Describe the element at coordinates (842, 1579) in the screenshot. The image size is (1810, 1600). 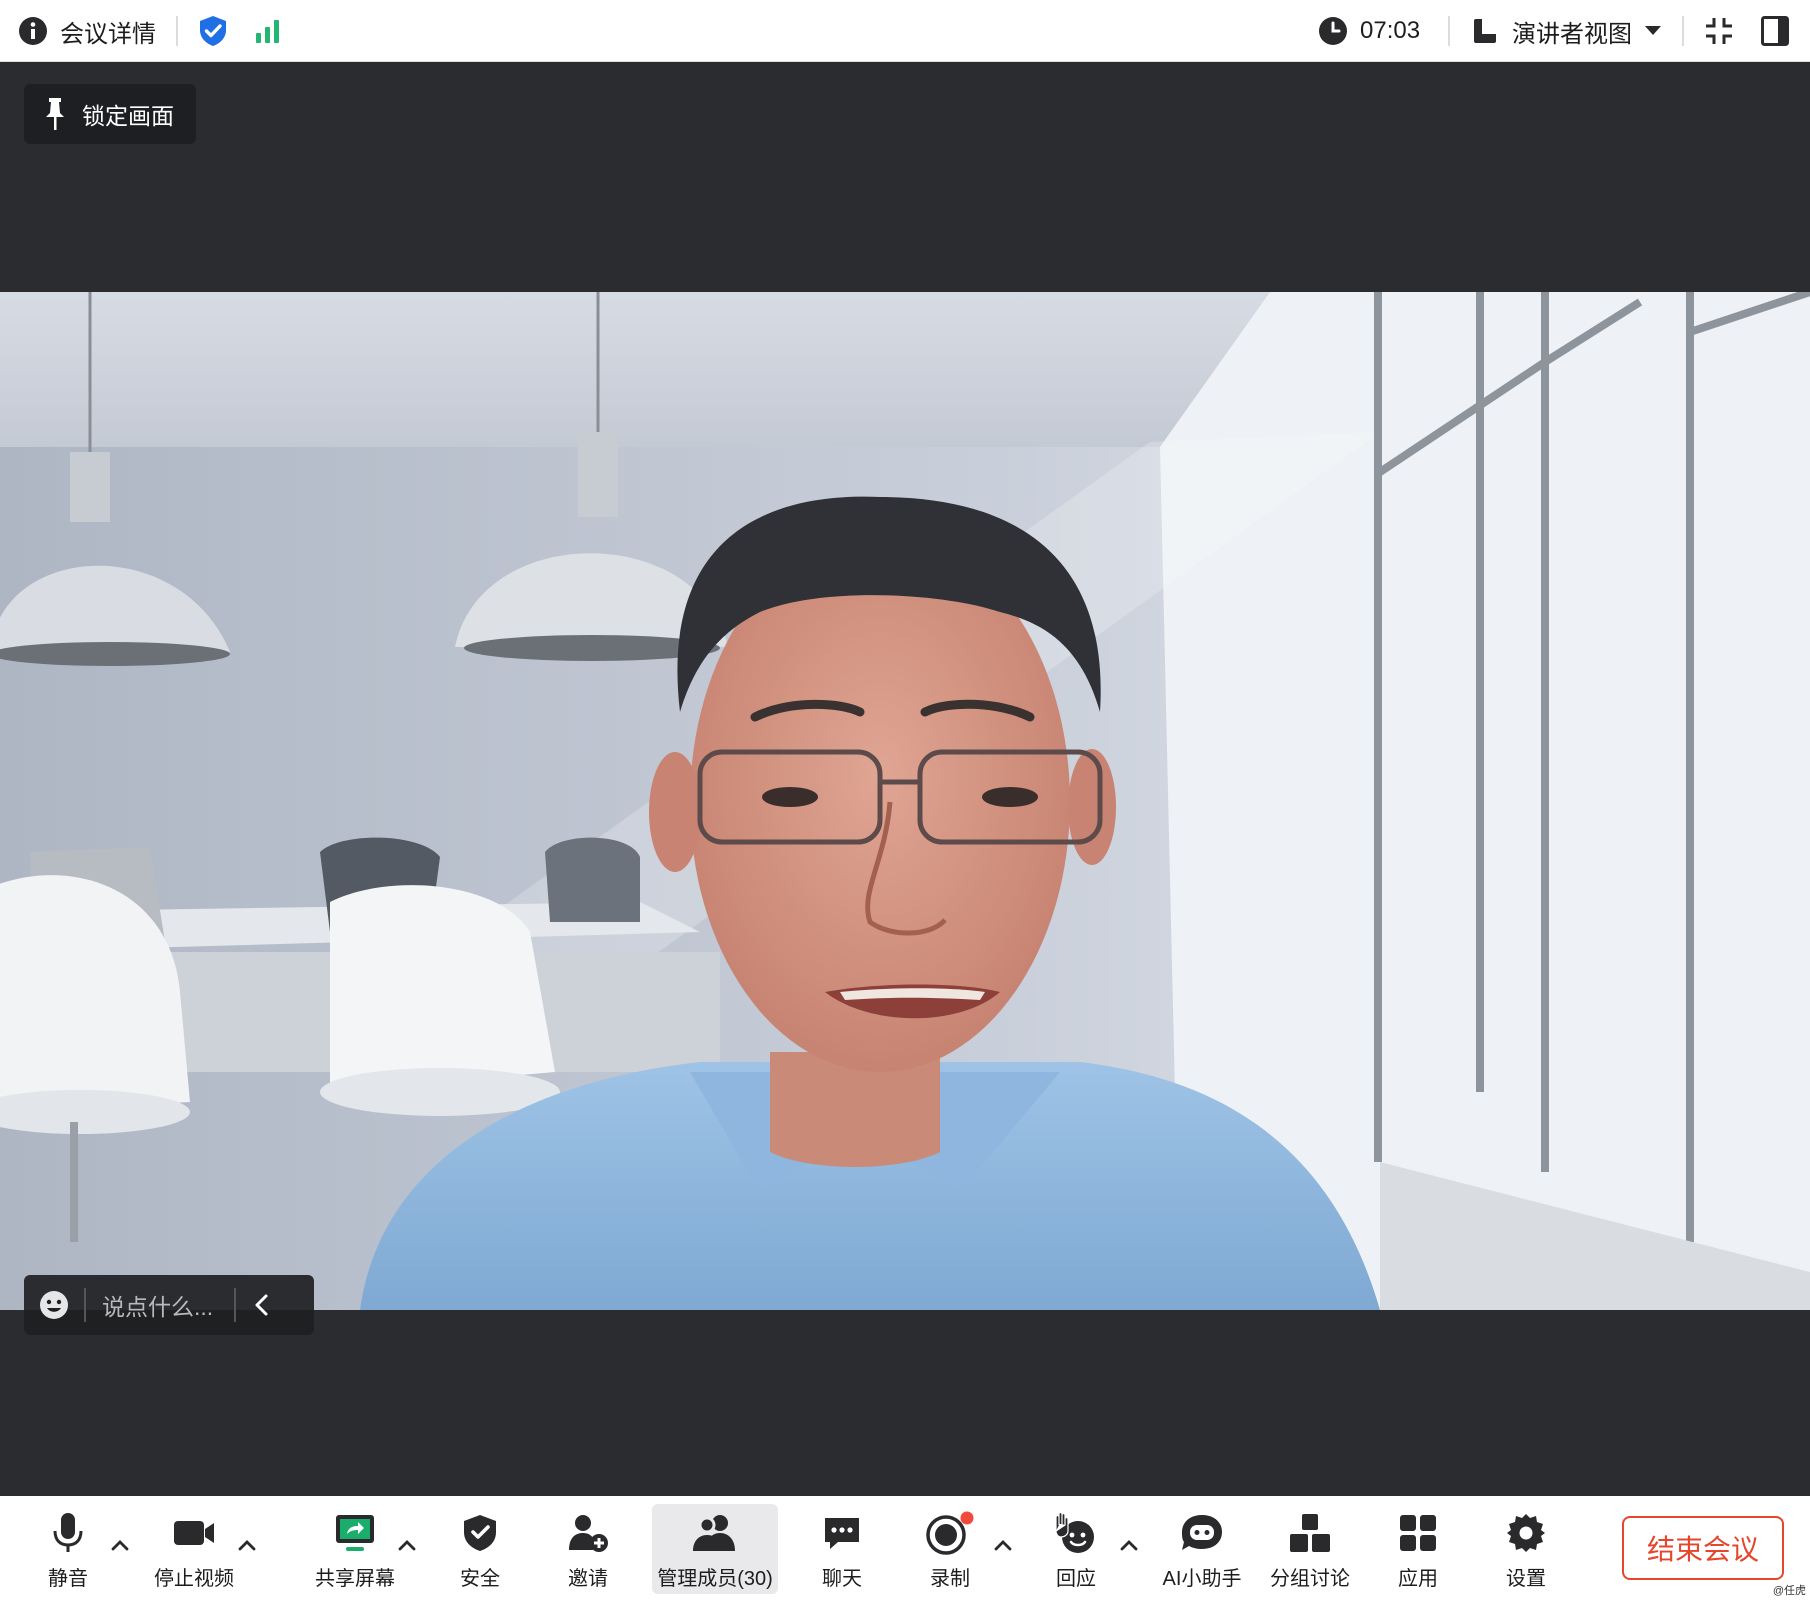
I see `chat-label: 聊天` at that location.